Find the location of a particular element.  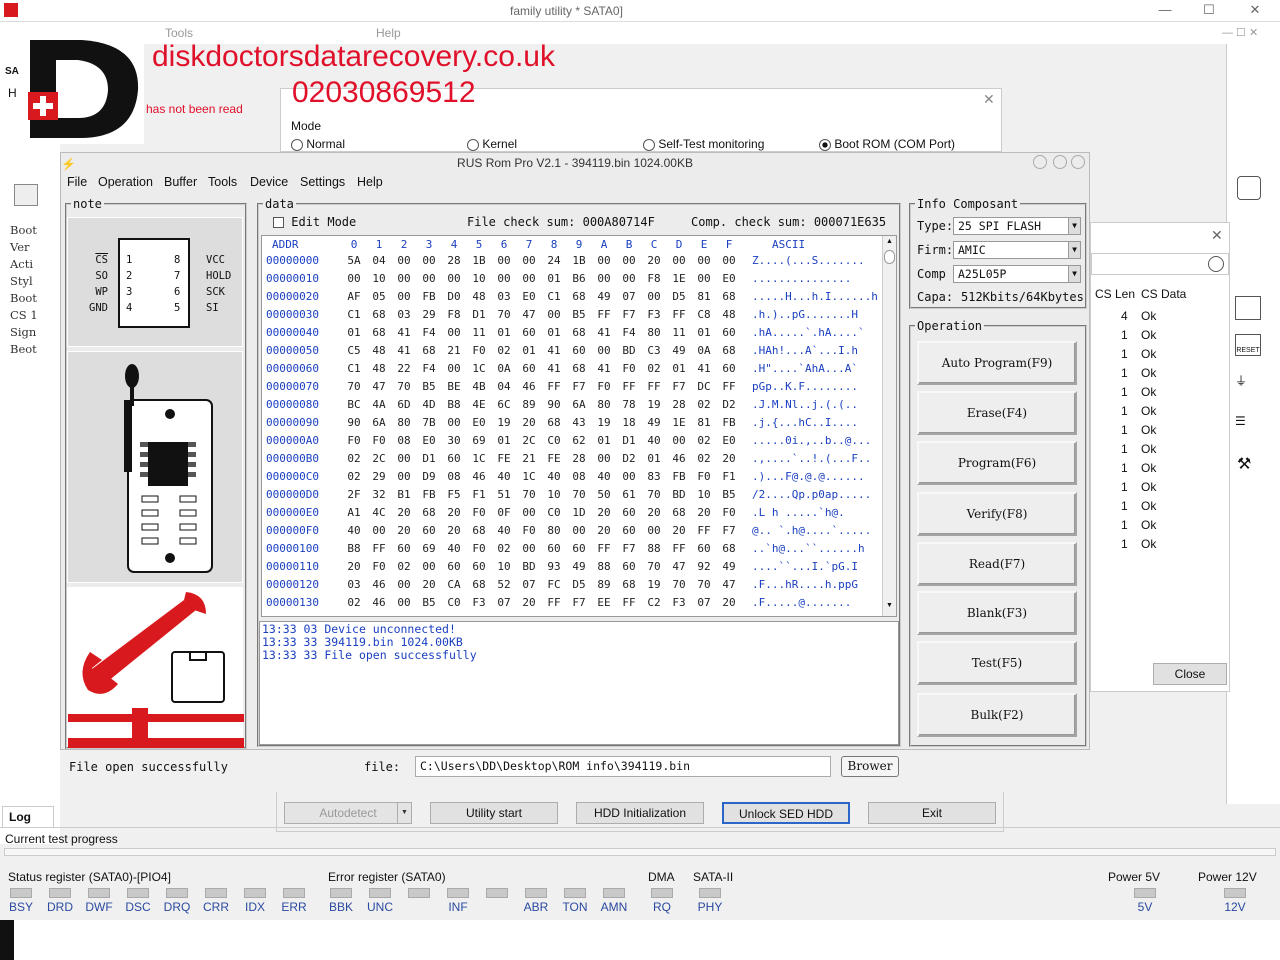

hex-byte: 88 is located at coordinates (654, 548).